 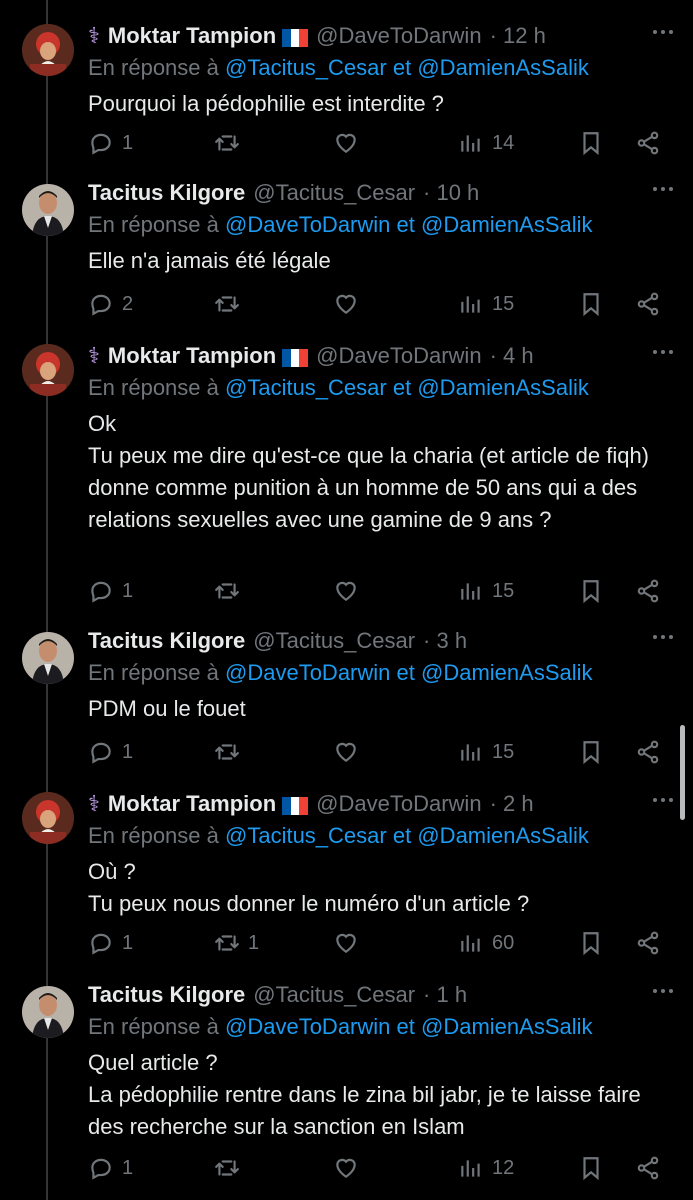 I want to click on timestamp: · 12 h, so click(x=518, y=36).